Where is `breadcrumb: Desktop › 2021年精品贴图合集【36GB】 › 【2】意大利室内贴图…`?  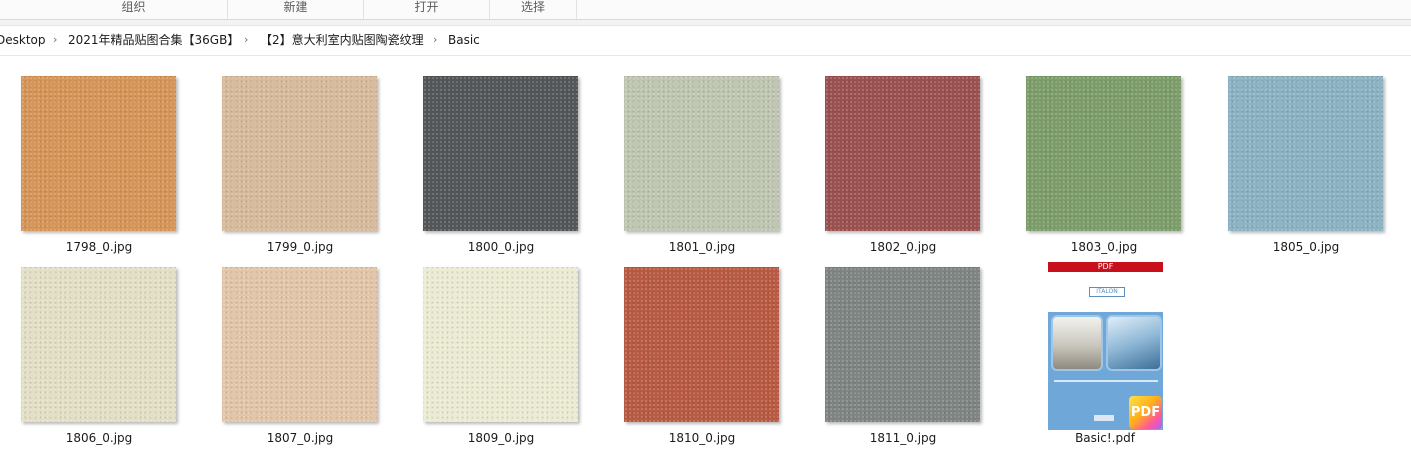
breadcrumb: Desktop › 2021年精品贴图合集【36GB】 › 【2】意大利室内贴图… is located at coordinates (705, 41).